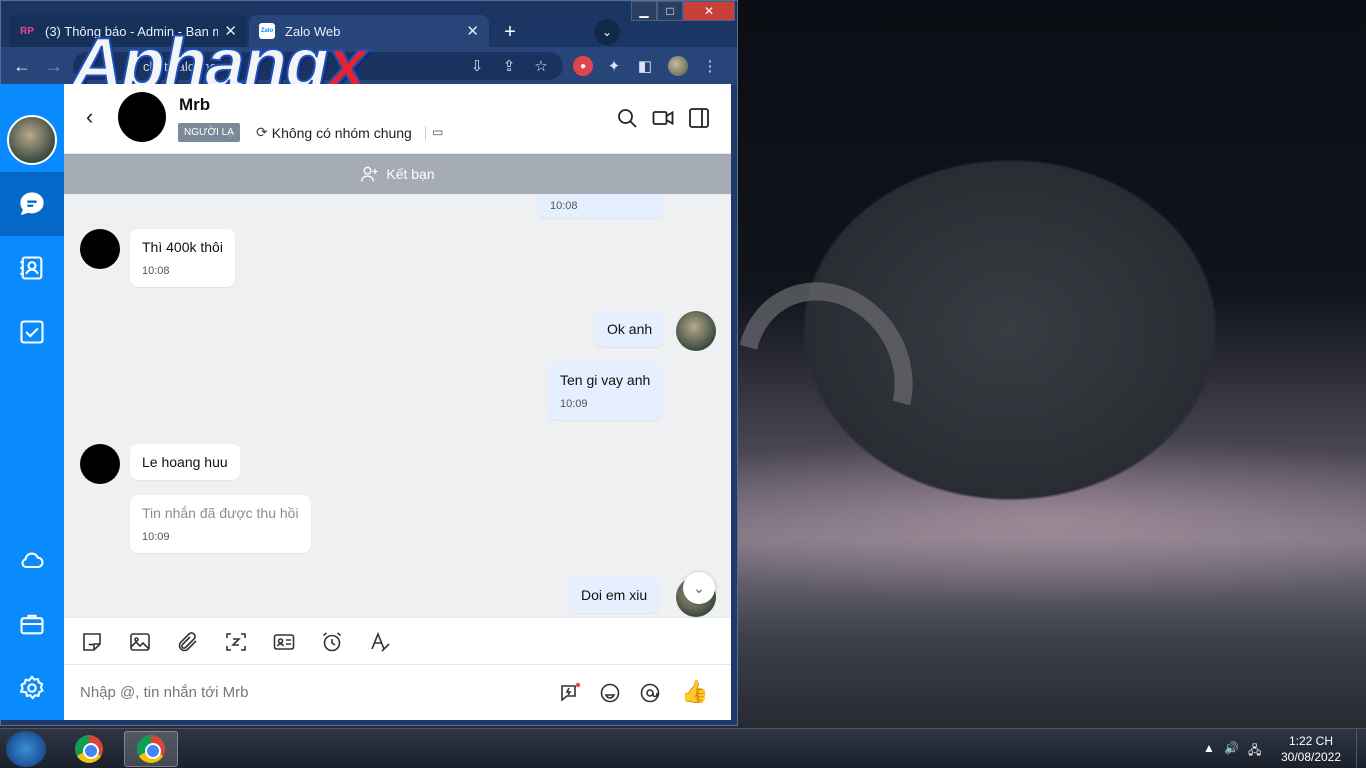  I want to click on tab-title: Zalo Web, so click(313, 31).